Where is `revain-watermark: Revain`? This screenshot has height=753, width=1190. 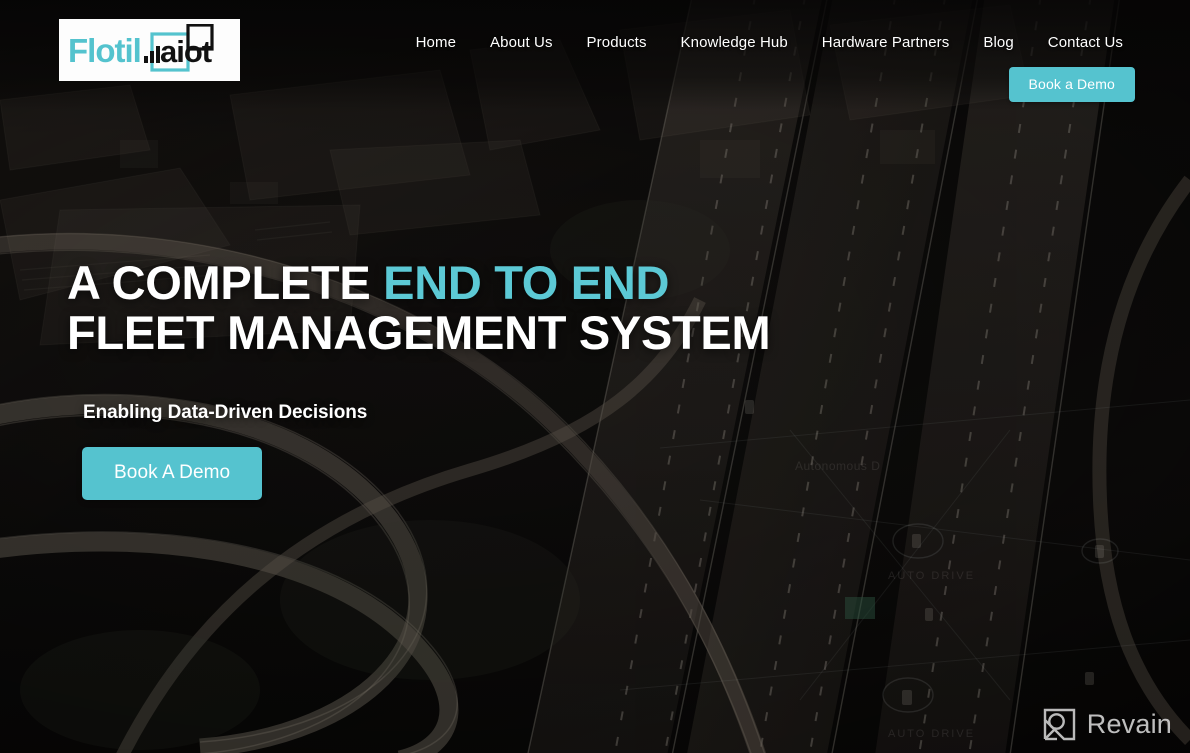
revain-watermark: Revain is located at coordinates (1107, 724).